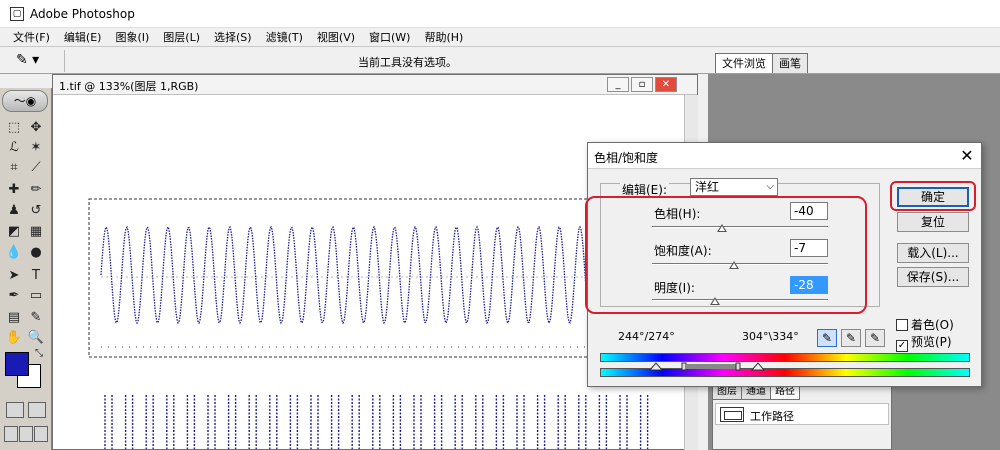 Image resolution: width=1000 pixels, height=450 pixels. What do you see at coordinates (642, 84) in the screenshot?
I see `document-maximize-button: ▫` at bounding box center [642, 84].